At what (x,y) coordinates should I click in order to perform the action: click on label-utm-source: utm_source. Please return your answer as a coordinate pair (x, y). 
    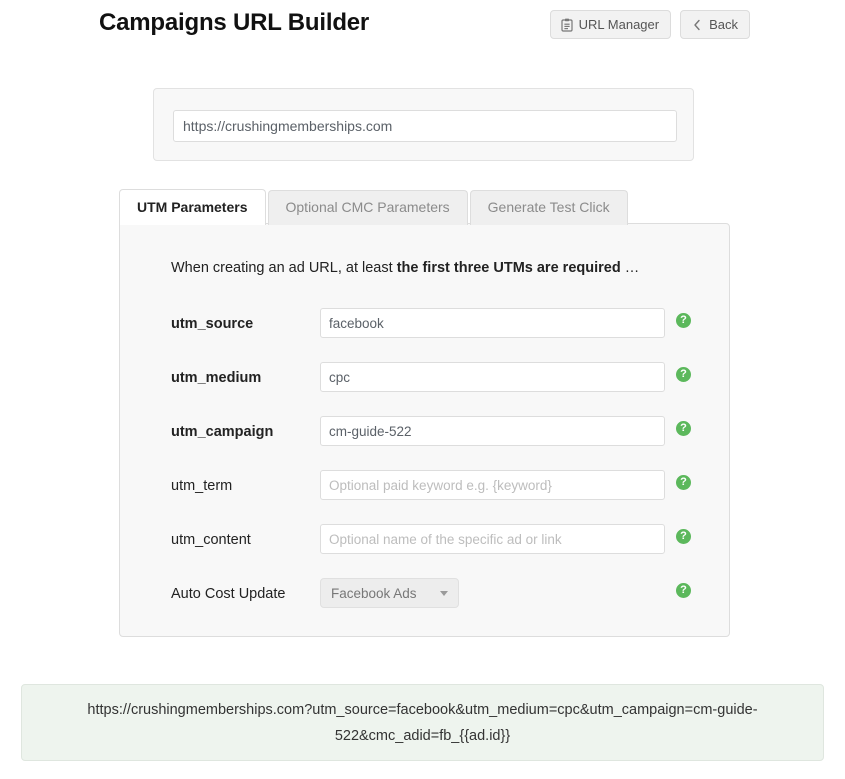
    Looking at the image, I should click on (212, 324).